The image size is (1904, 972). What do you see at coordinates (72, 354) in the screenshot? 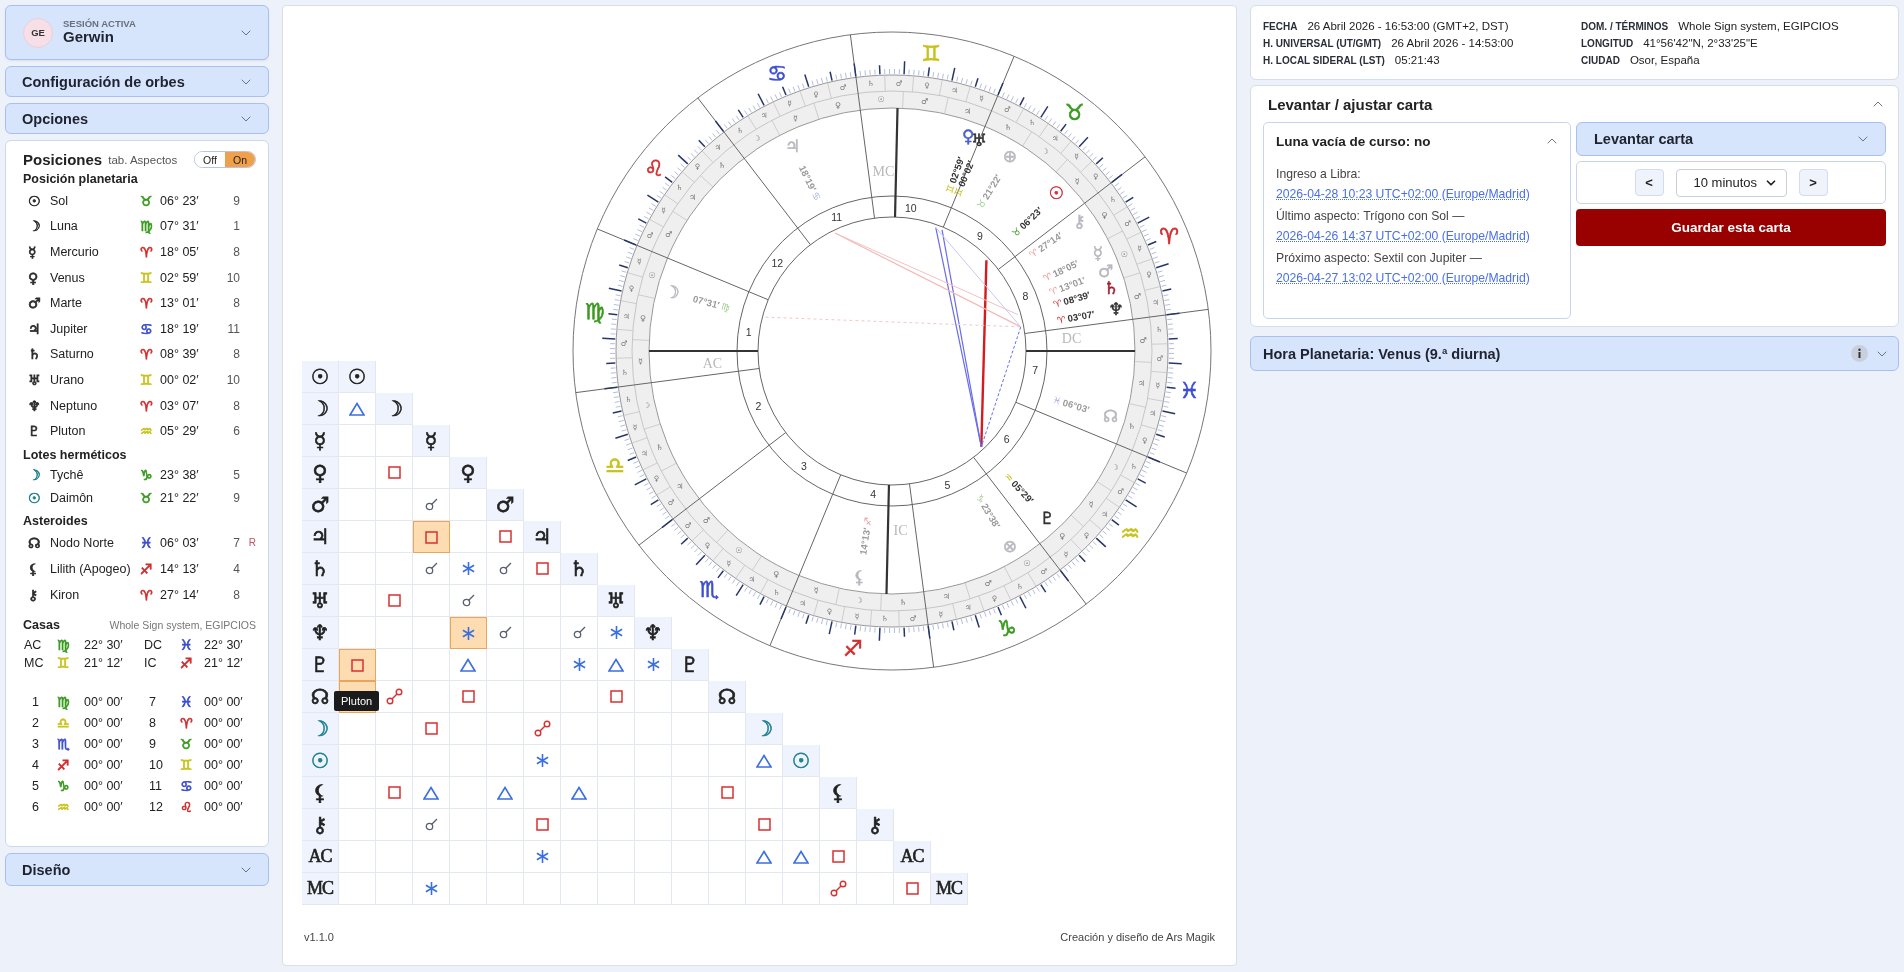
I see `planet-name: Saturno` at bounding box center [72, 354].